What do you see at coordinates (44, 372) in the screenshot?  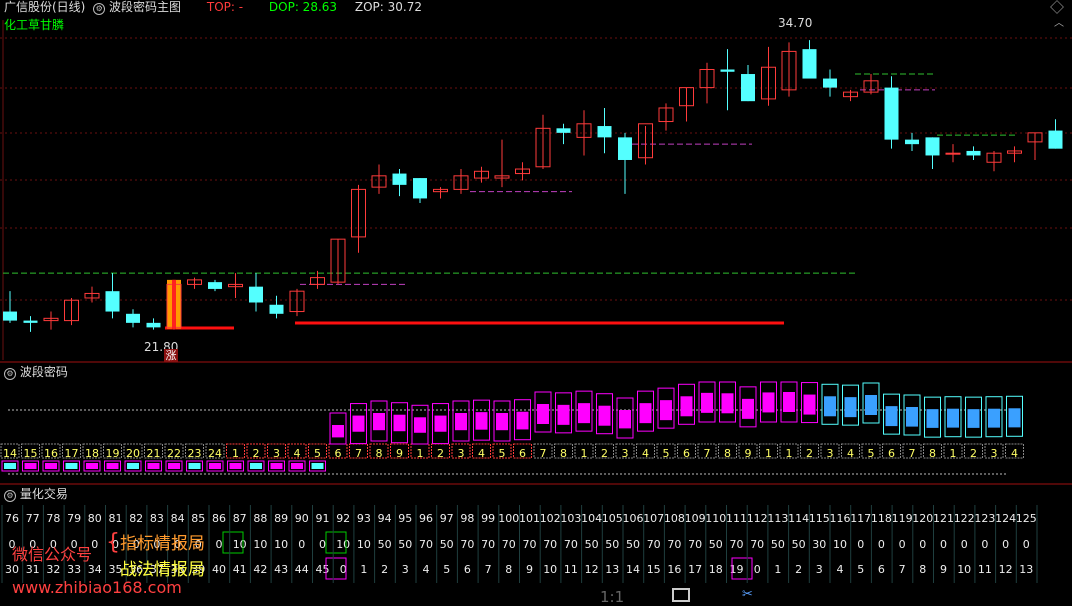 I see `wave-panel-title: 波段密码` at bounding box center [44, 372].